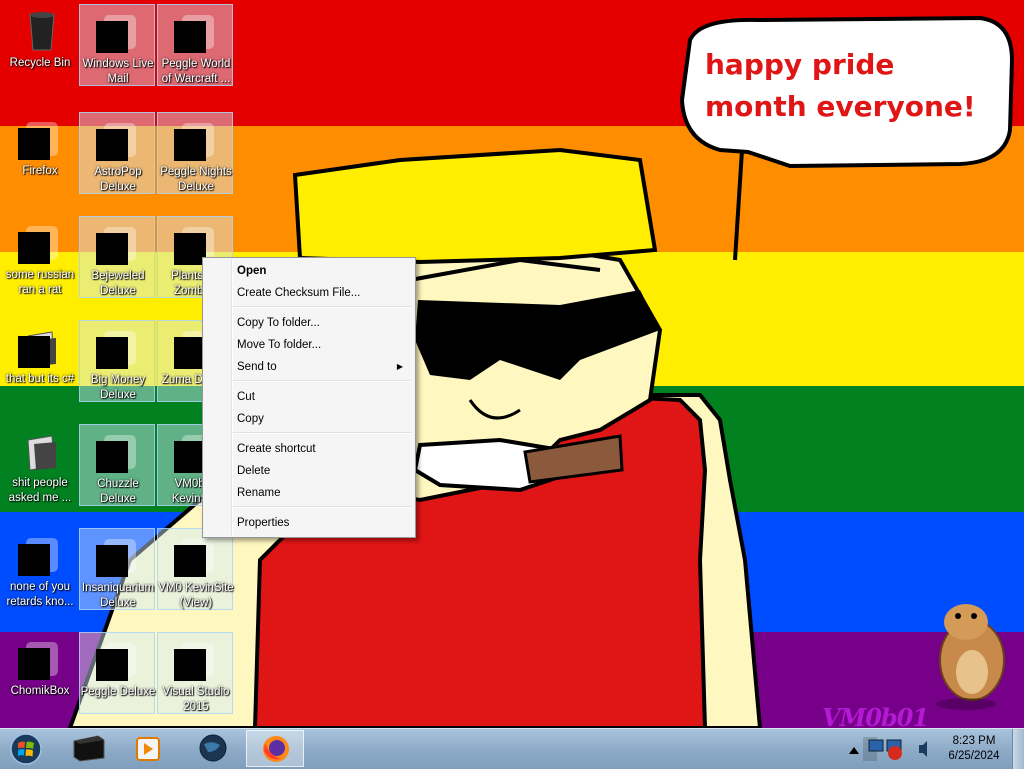 This screenshot has width=1024, height=773. What do you see at coordinates (259, 493) in the screenshot?
I see `menu-item-label: Rename` at bounding box center [259, 493].